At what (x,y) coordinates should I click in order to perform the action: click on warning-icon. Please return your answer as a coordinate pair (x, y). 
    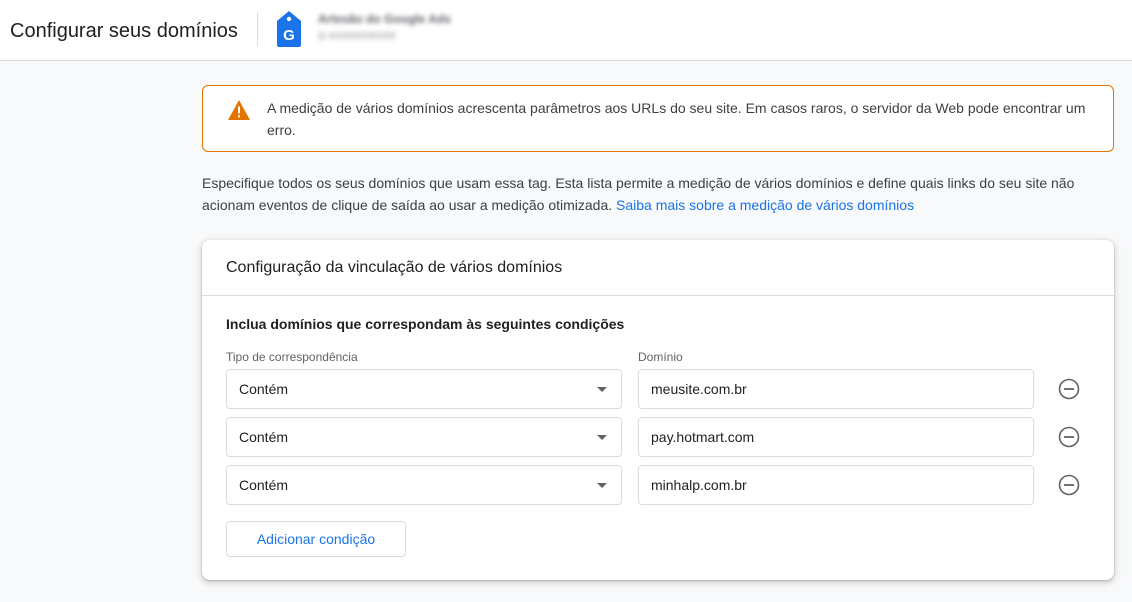
    Looking at the image, I should click on (239, 110).